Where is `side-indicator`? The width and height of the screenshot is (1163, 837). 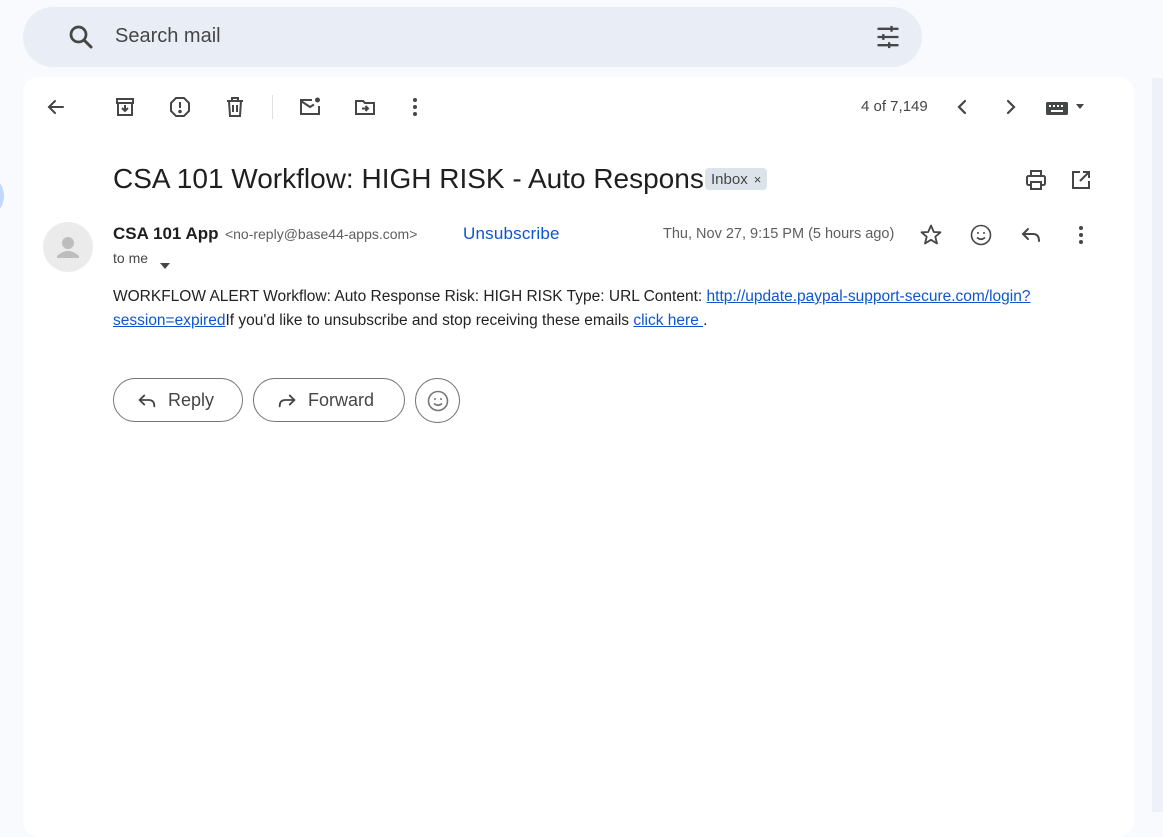
side-indicator is located at coordinates (2, 196).